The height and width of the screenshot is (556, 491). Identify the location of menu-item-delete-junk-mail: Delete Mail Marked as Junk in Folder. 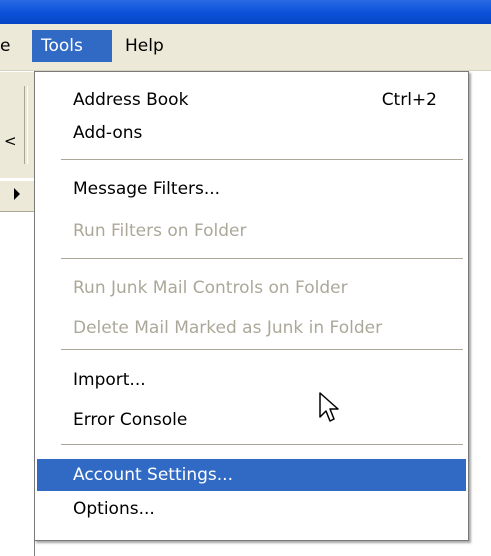
(251, 328).